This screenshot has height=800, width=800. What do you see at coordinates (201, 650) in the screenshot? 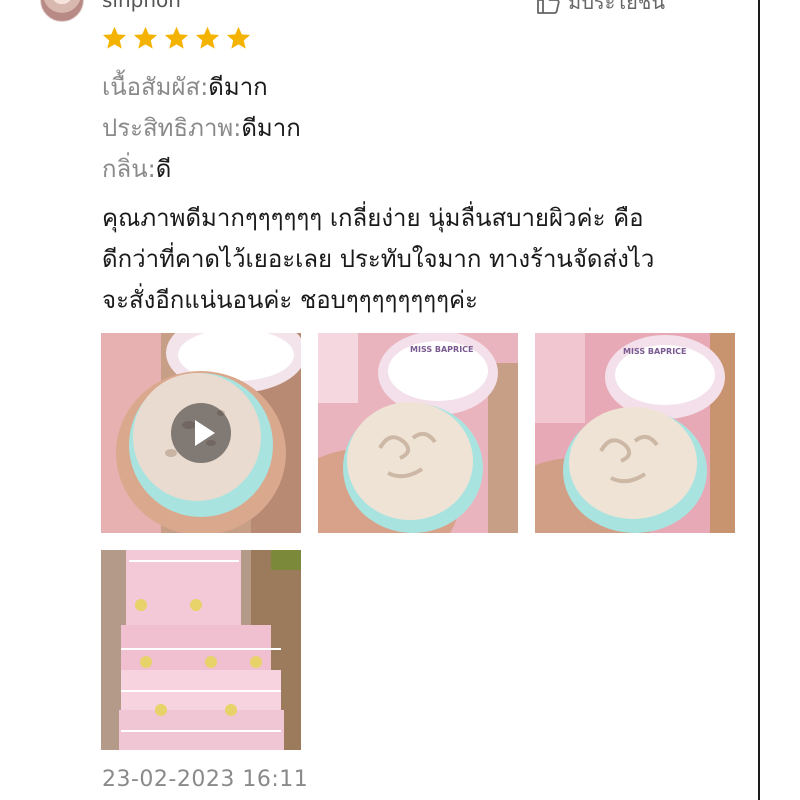
I see `review-photo` at bounding box center [201, 650].